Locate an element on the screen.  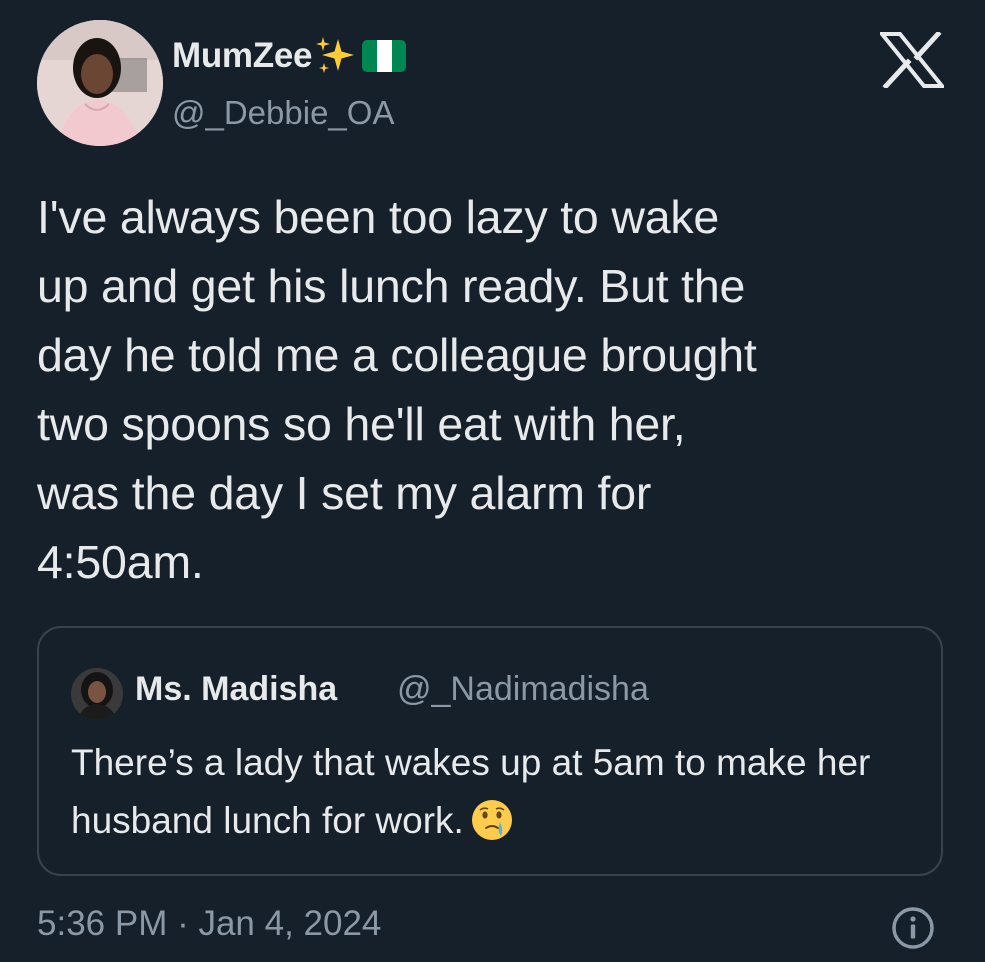
author-display-name: MumZee is located at coordinates (242, 56).